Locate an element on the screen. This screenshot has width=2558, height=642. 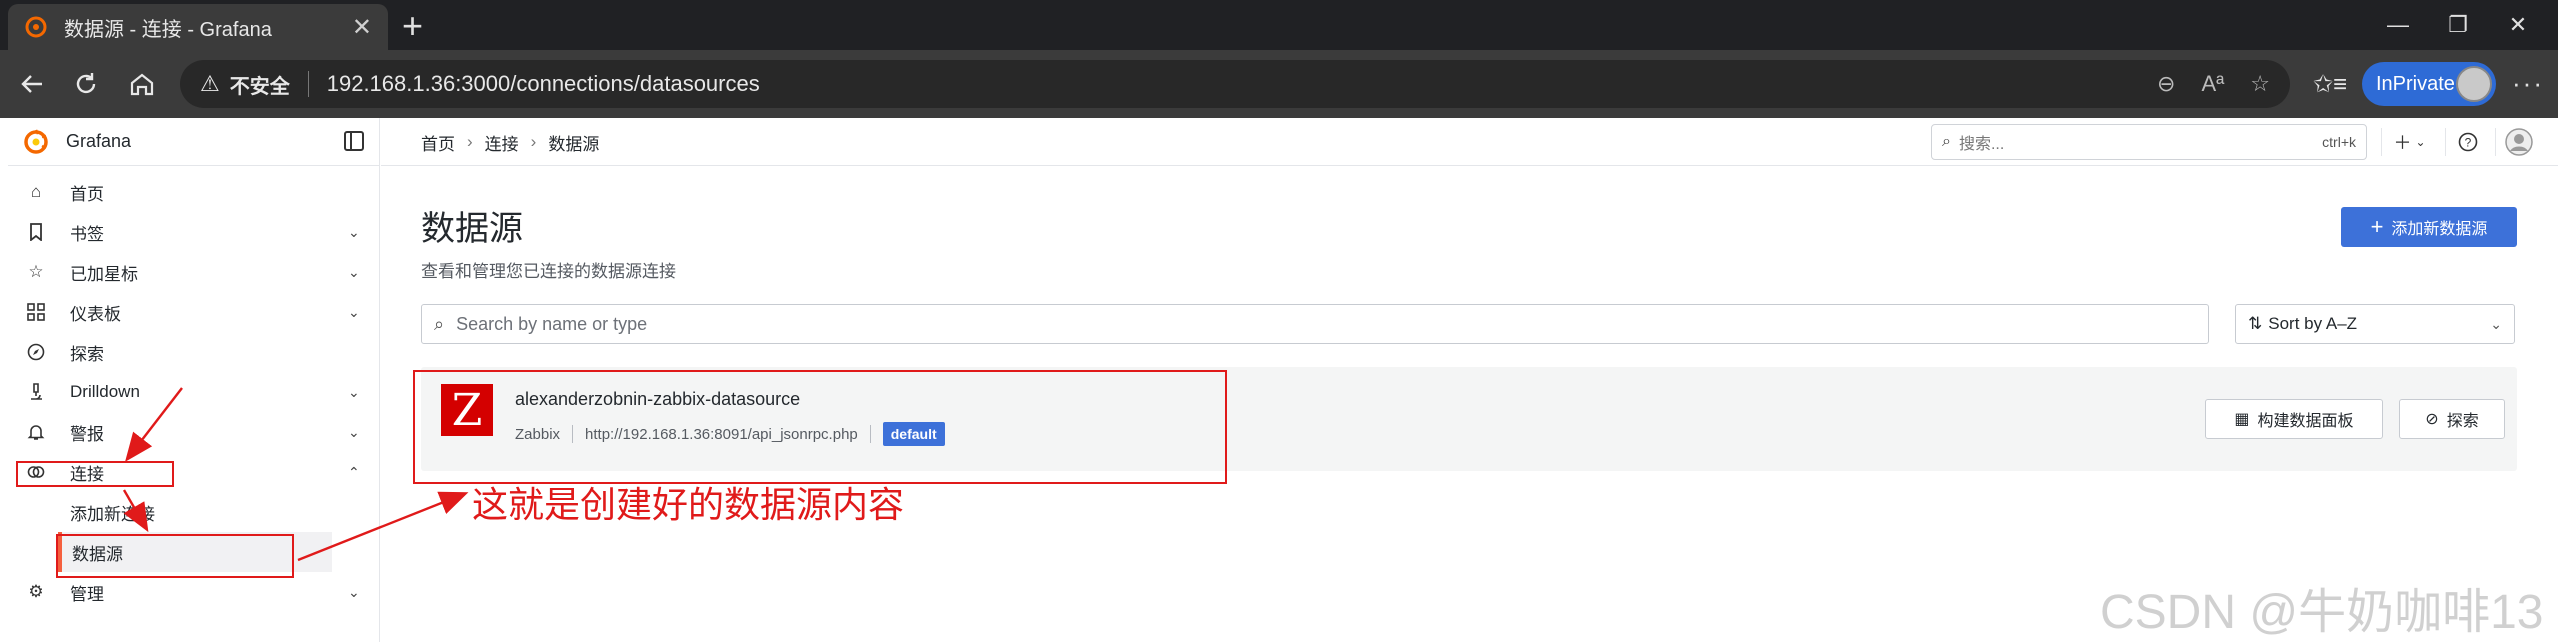
favorites-icon: ✩≡ is located at coordinates (2330, 84).